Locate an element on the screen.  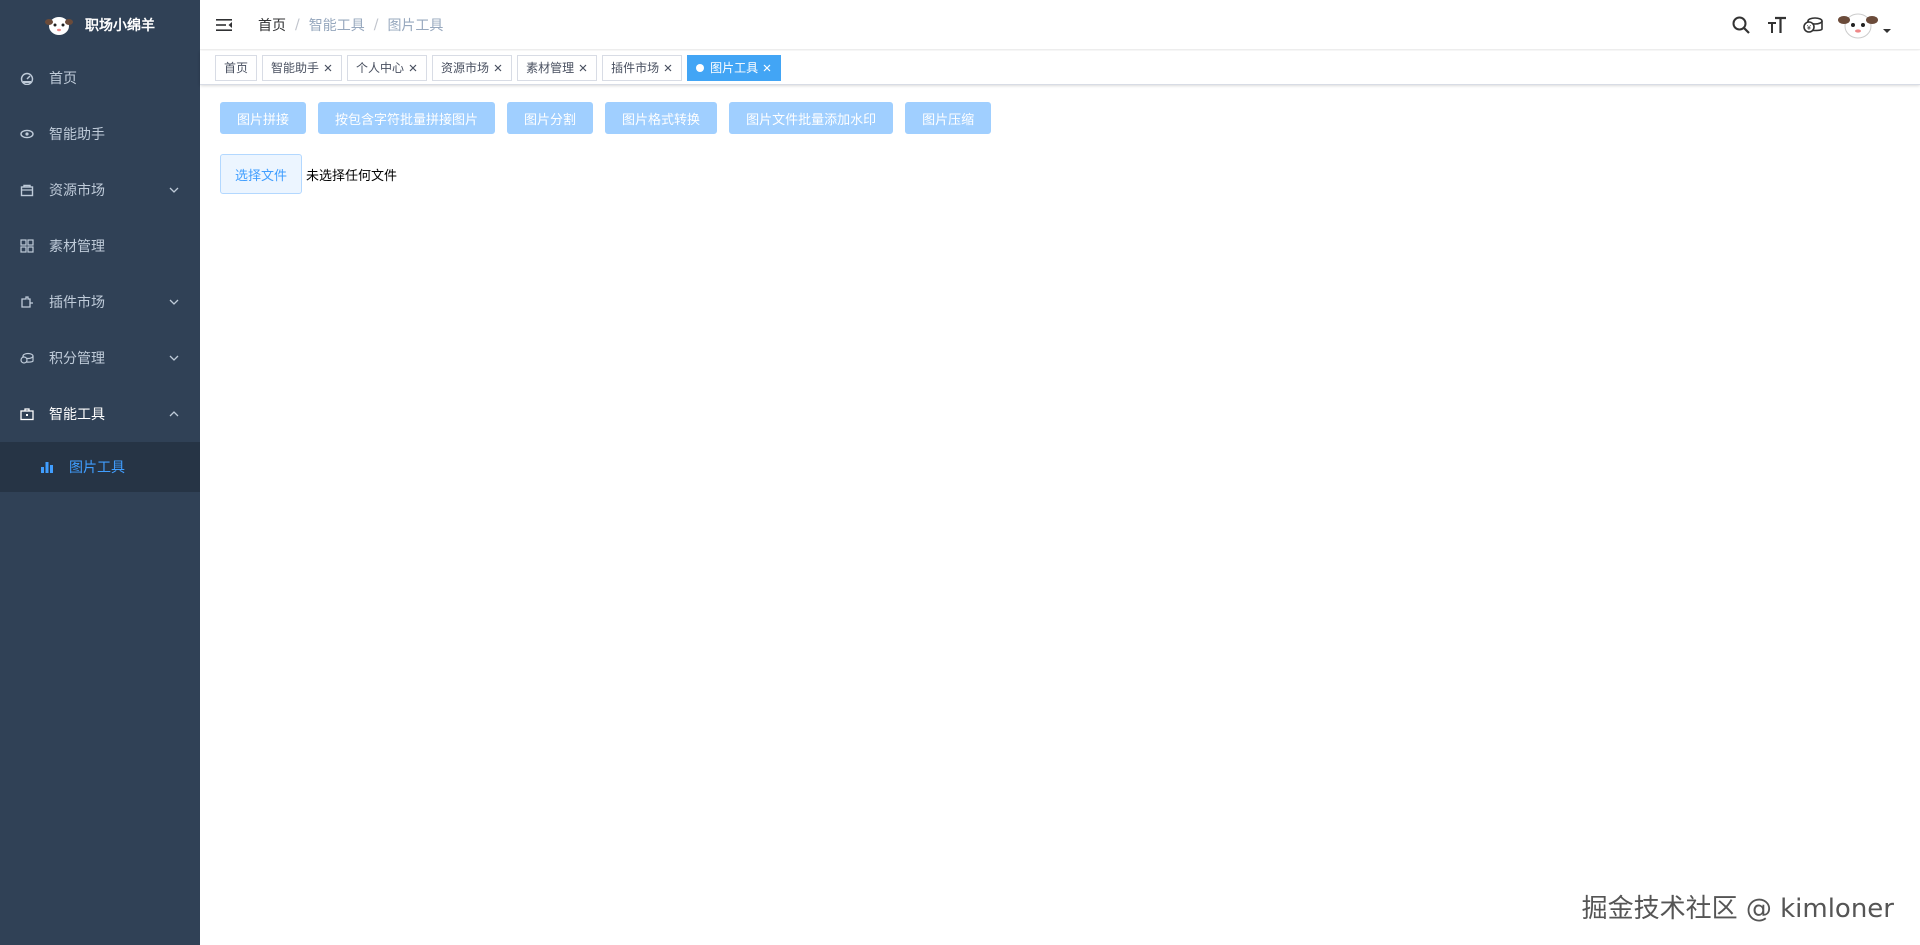
brand-title: 职场小绵羊 is located at coordinates (120, 26).